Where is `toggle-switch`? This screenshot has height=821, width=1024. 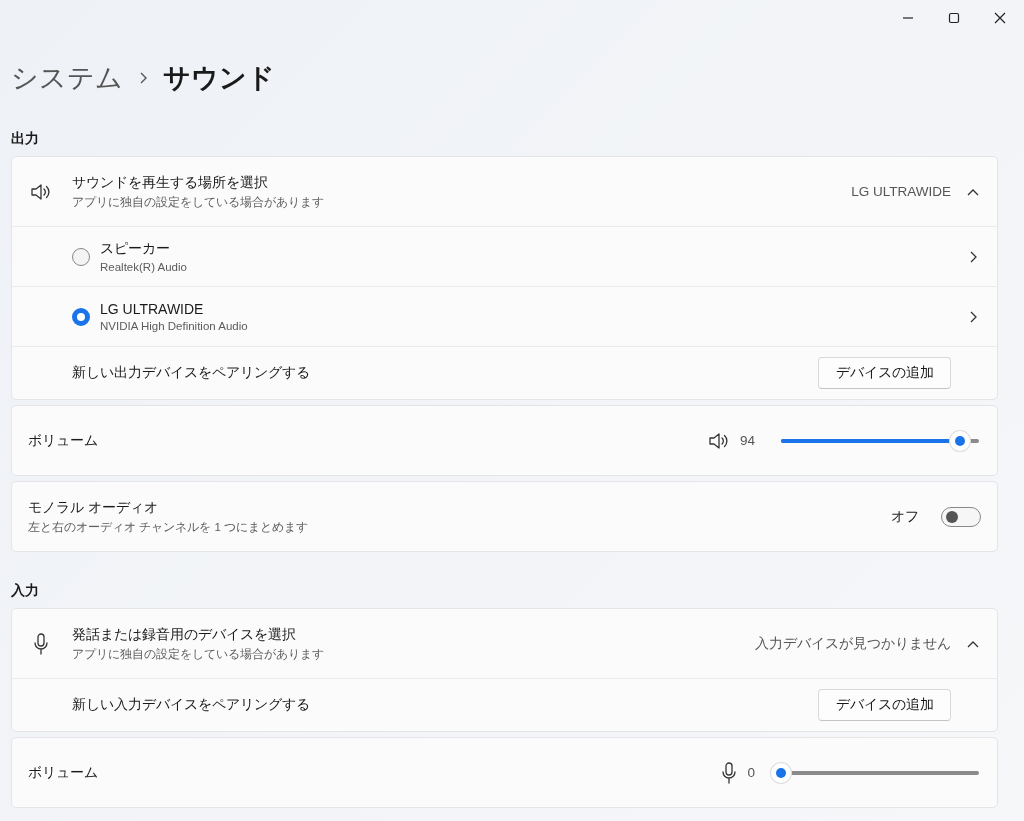 toggle-switch is located at coordinates (961, 516).